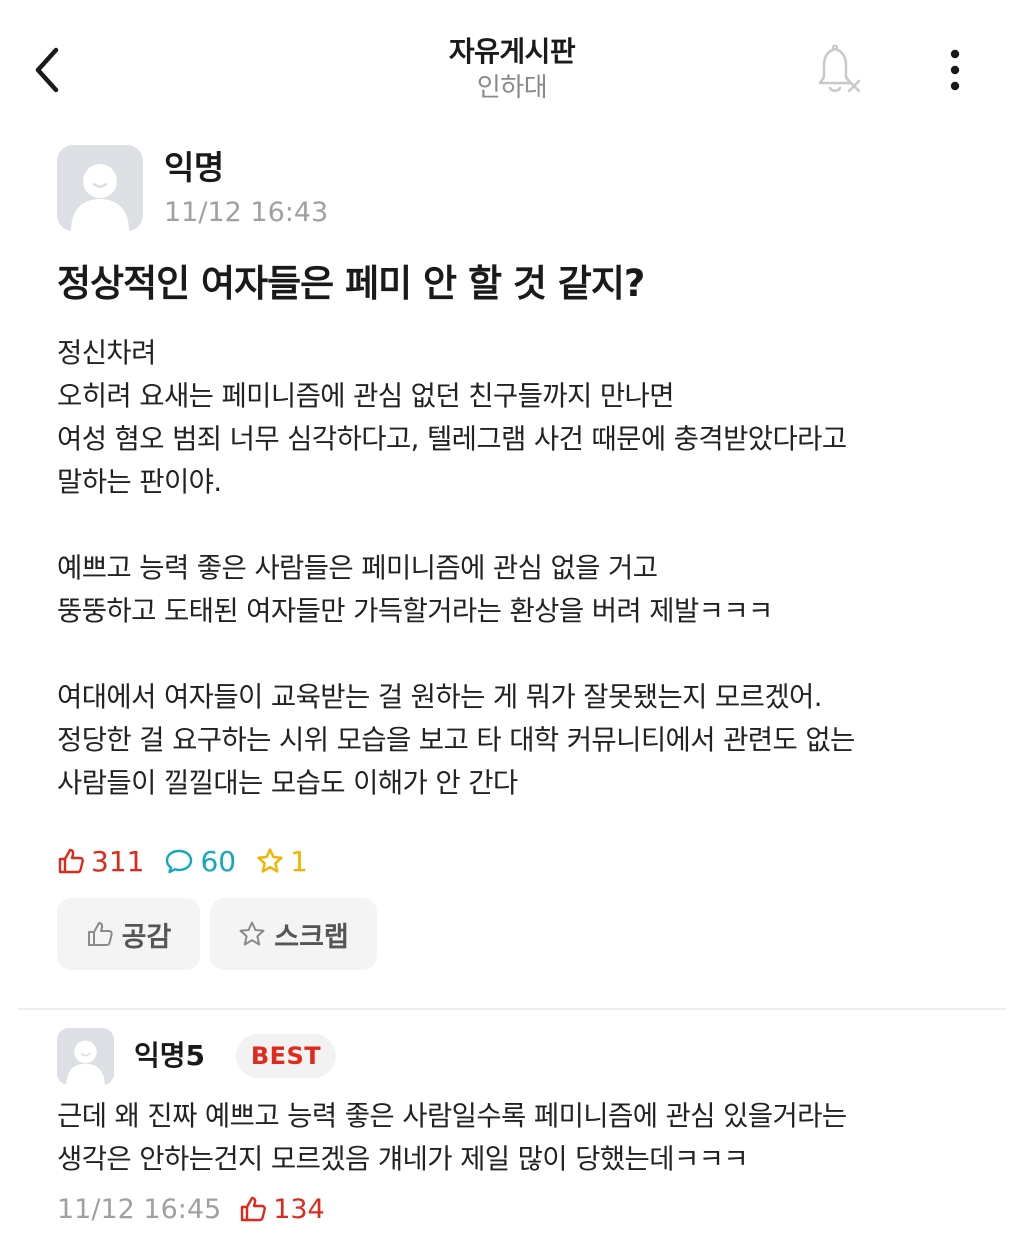 This screenshot has height=1245, width=1024. I want to click on notification-toggle-button, so click(840, 70).